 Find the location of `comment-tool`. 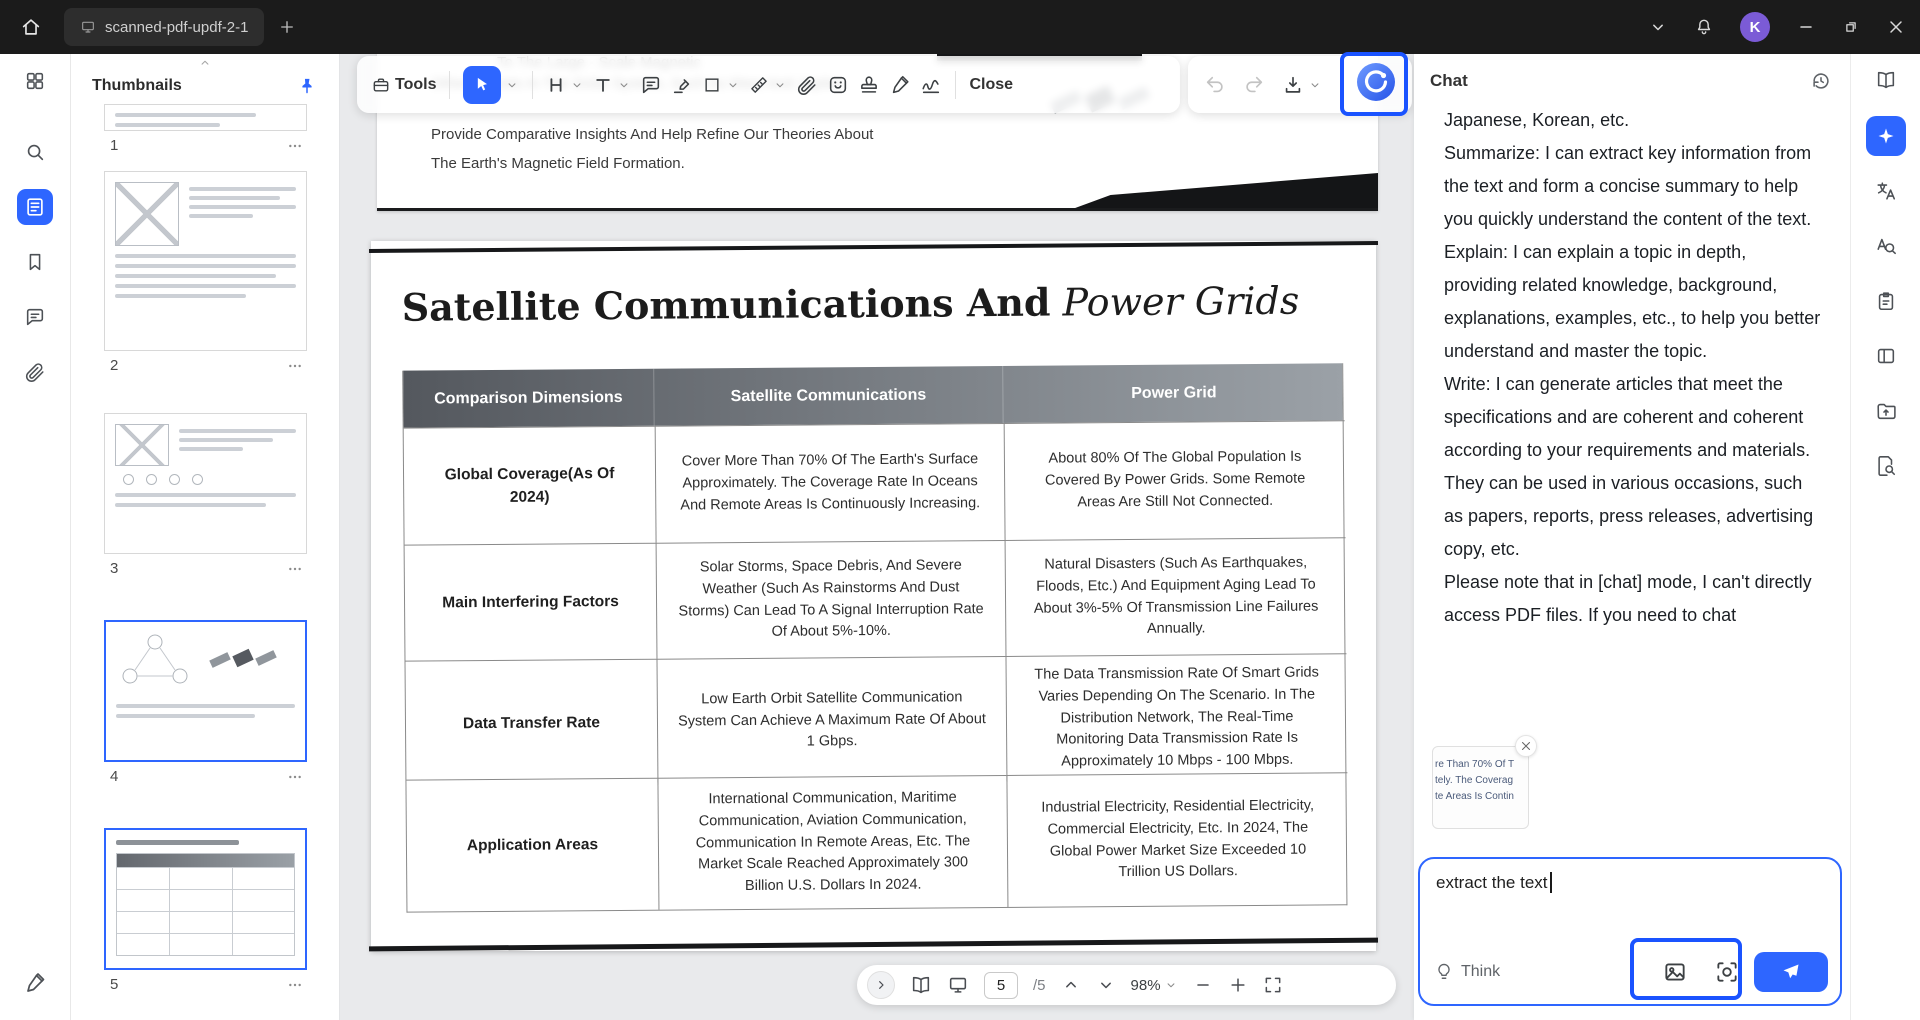

comment-tool is located at coordinates (651, 85).